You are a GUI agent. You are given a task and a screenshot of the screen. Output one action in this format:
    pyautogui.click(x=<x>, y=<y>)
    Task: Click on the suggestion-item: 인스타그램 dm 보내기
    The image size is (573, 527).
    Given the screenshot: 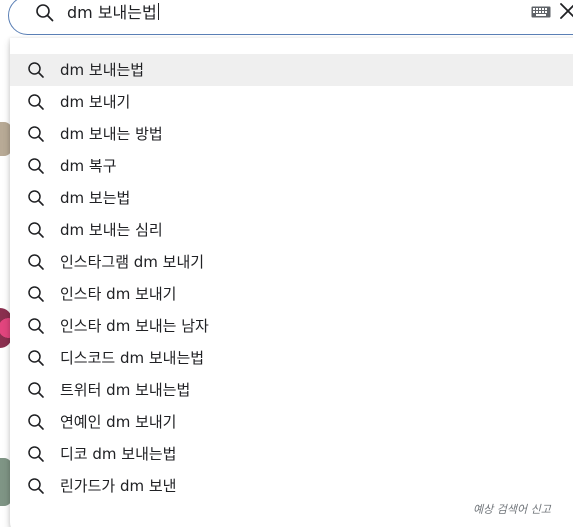 What is the action you would take?
    pyautogui.click(x=291, y=262)
    